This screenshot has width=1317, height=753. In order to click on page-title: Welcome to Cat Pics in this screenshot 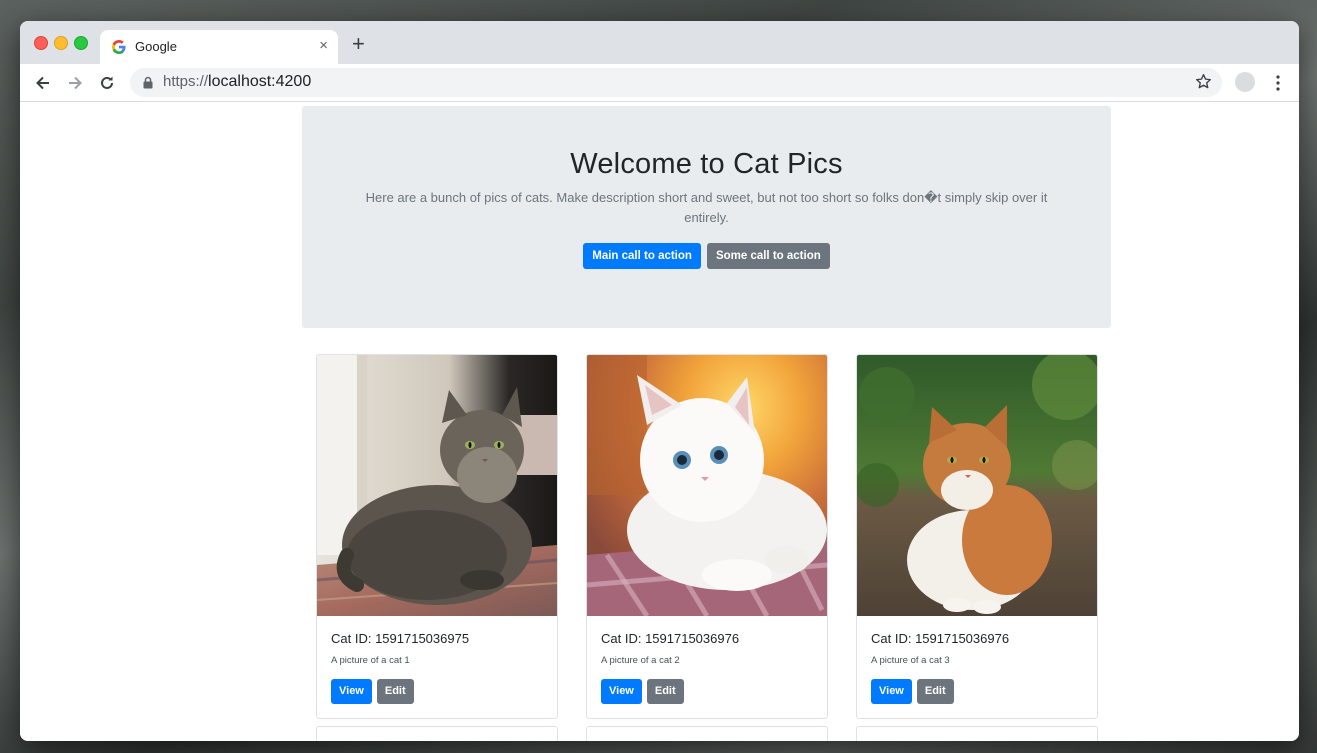, I will do `click(706, 164)`.